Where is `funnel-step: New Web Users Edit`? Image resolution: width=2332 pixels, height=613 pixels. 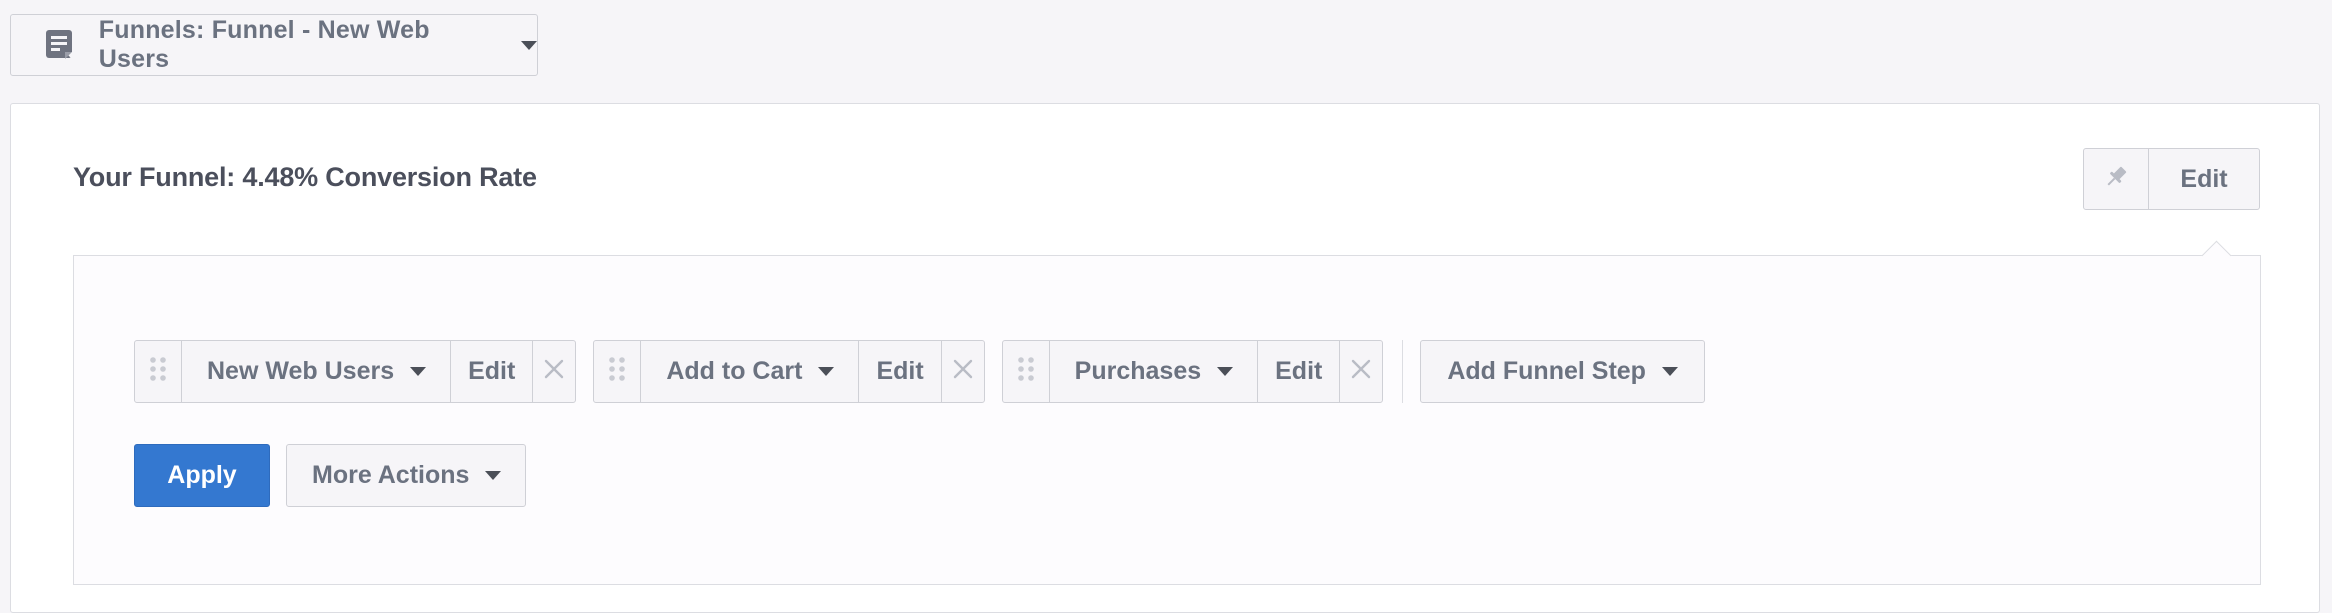
funnel-step: New Web Users Edit is located at coordinates (355, 371).